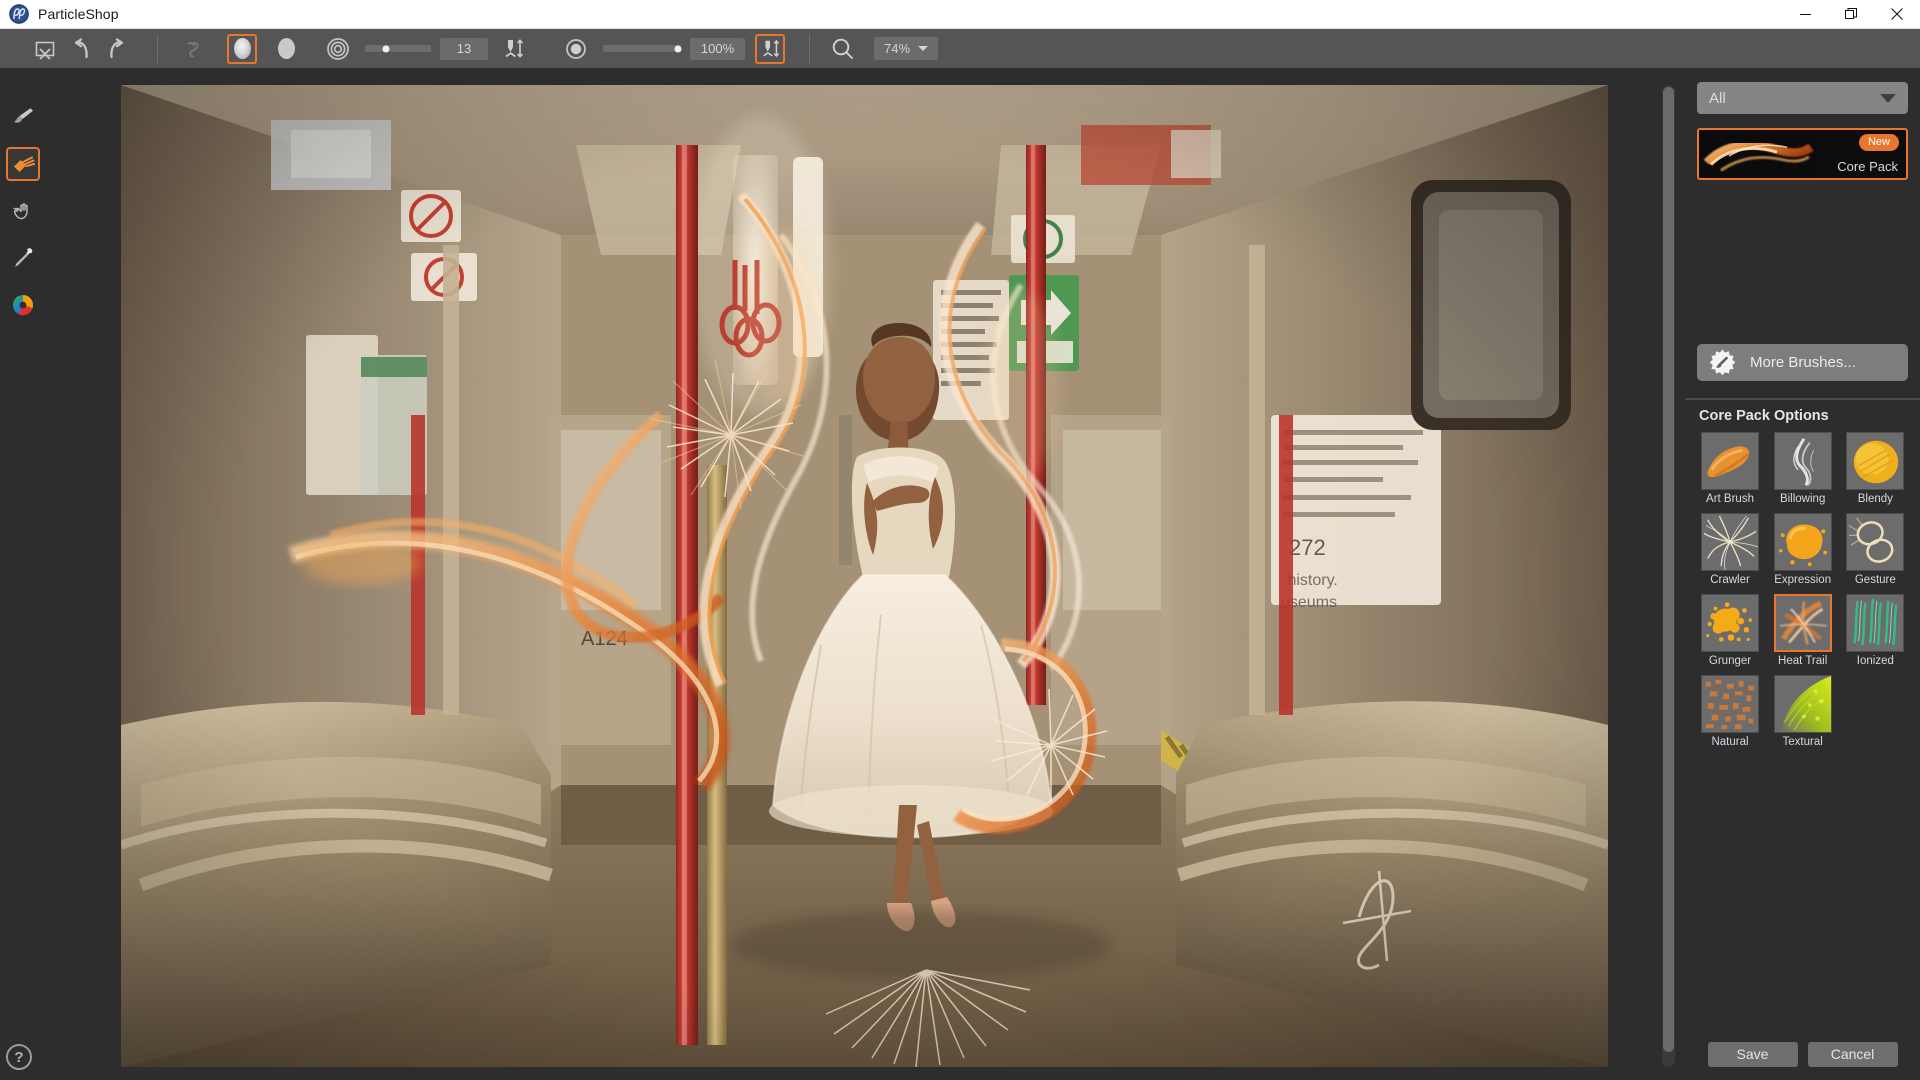 This screenshot has width=1920, height=1080. I want to click on smudge-hand-icon, so click(20, 211).